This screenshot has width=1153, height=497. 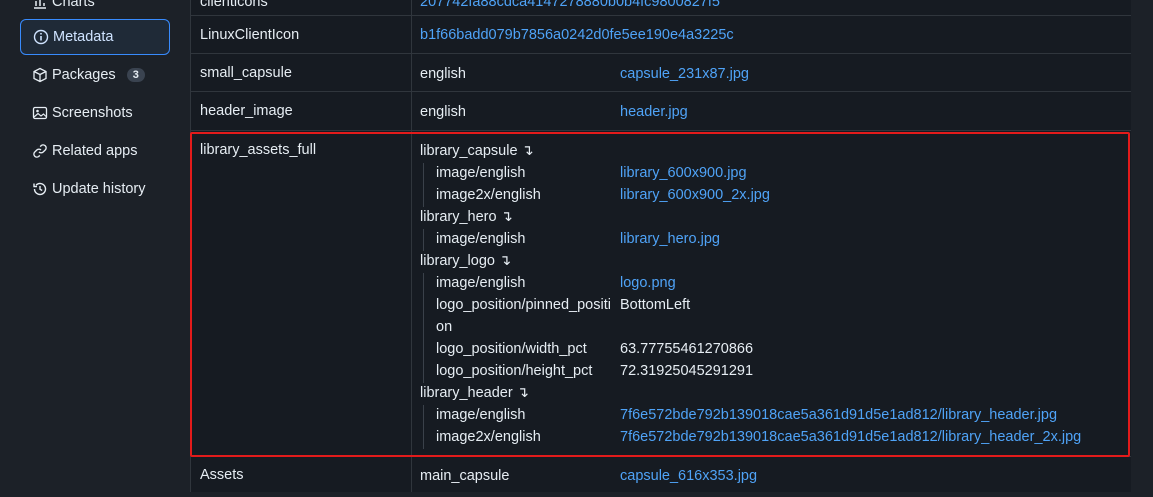 I want to click on nav-metadata: Metadata, so click(x=95, y=37).